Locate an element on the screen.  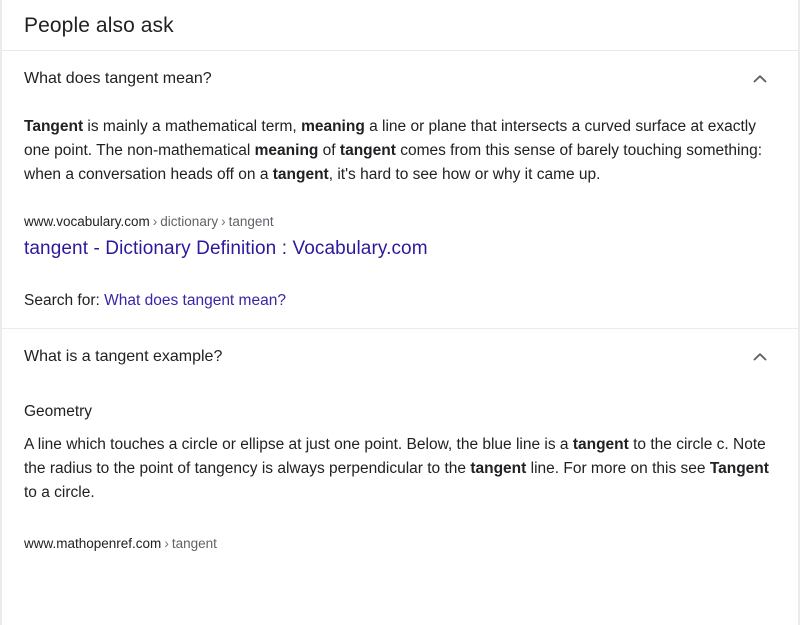
source-domain-2: www.mathopenref.com is located at coordinates (93, 543).